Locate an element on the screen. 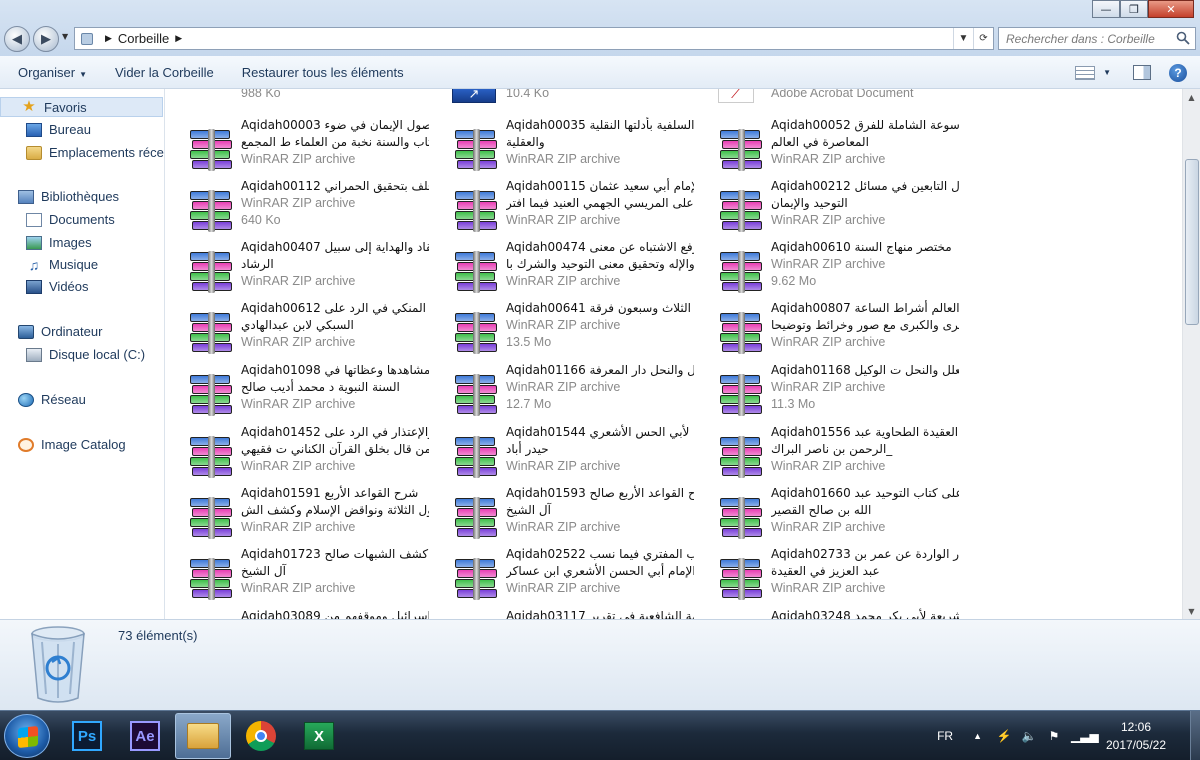 The width and height of the screenshot is (1200, 760). list-item: 988 Ko is located at coordinates (298, 97).